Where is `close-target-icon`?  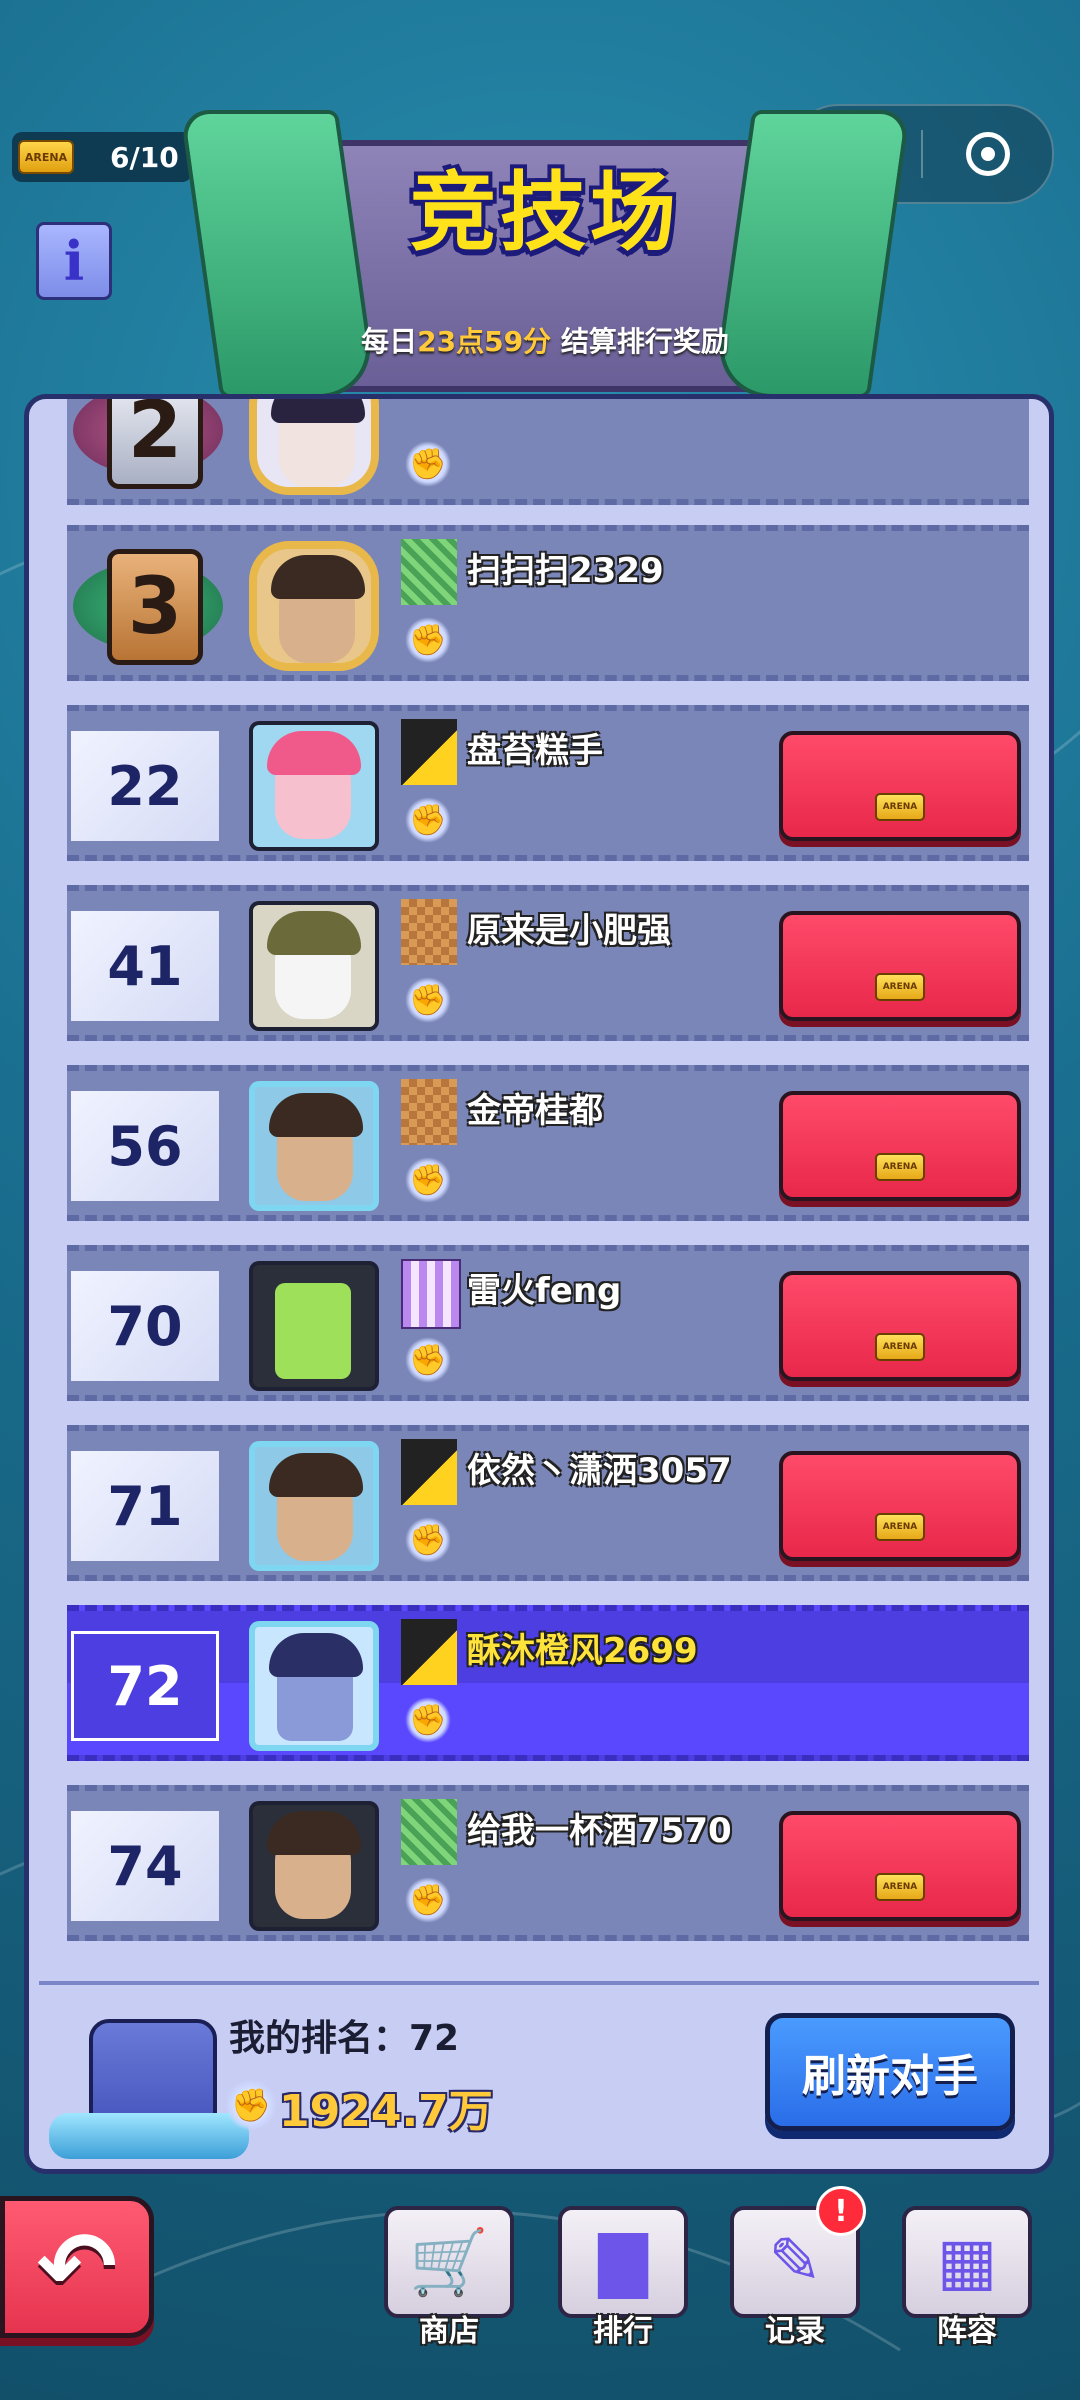
close-target-icon is located at coordinates (987, 154).